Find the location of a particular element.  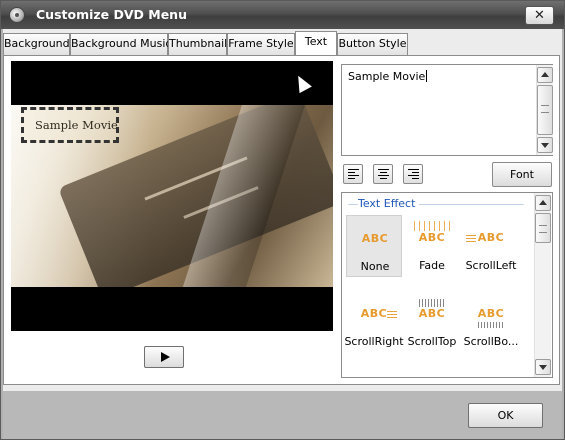

menu-text-value: Sample Movie is located at coordinates (387, 76).